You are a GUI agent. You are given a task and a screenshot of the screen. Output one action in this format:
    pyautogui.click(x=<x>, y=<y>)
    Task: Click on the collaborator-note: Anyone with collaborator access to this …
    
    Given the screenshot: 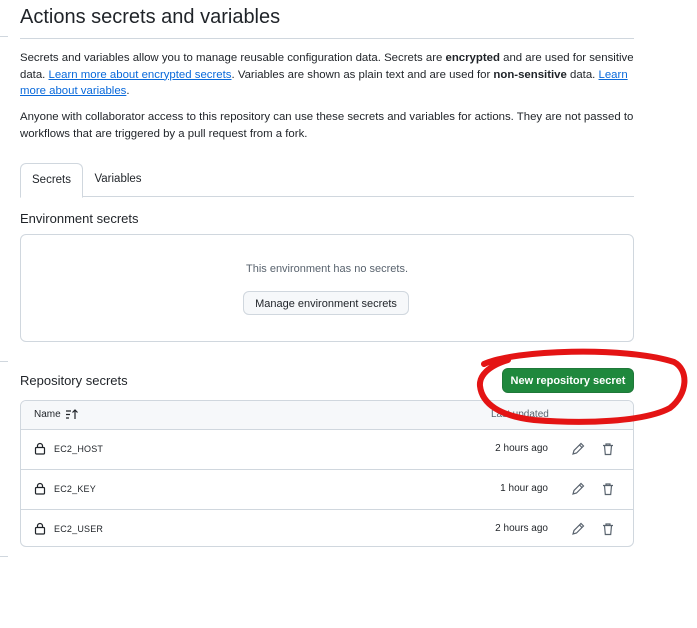 What is the action you would take?
    pyautogui.click(x=327, y=125)
    